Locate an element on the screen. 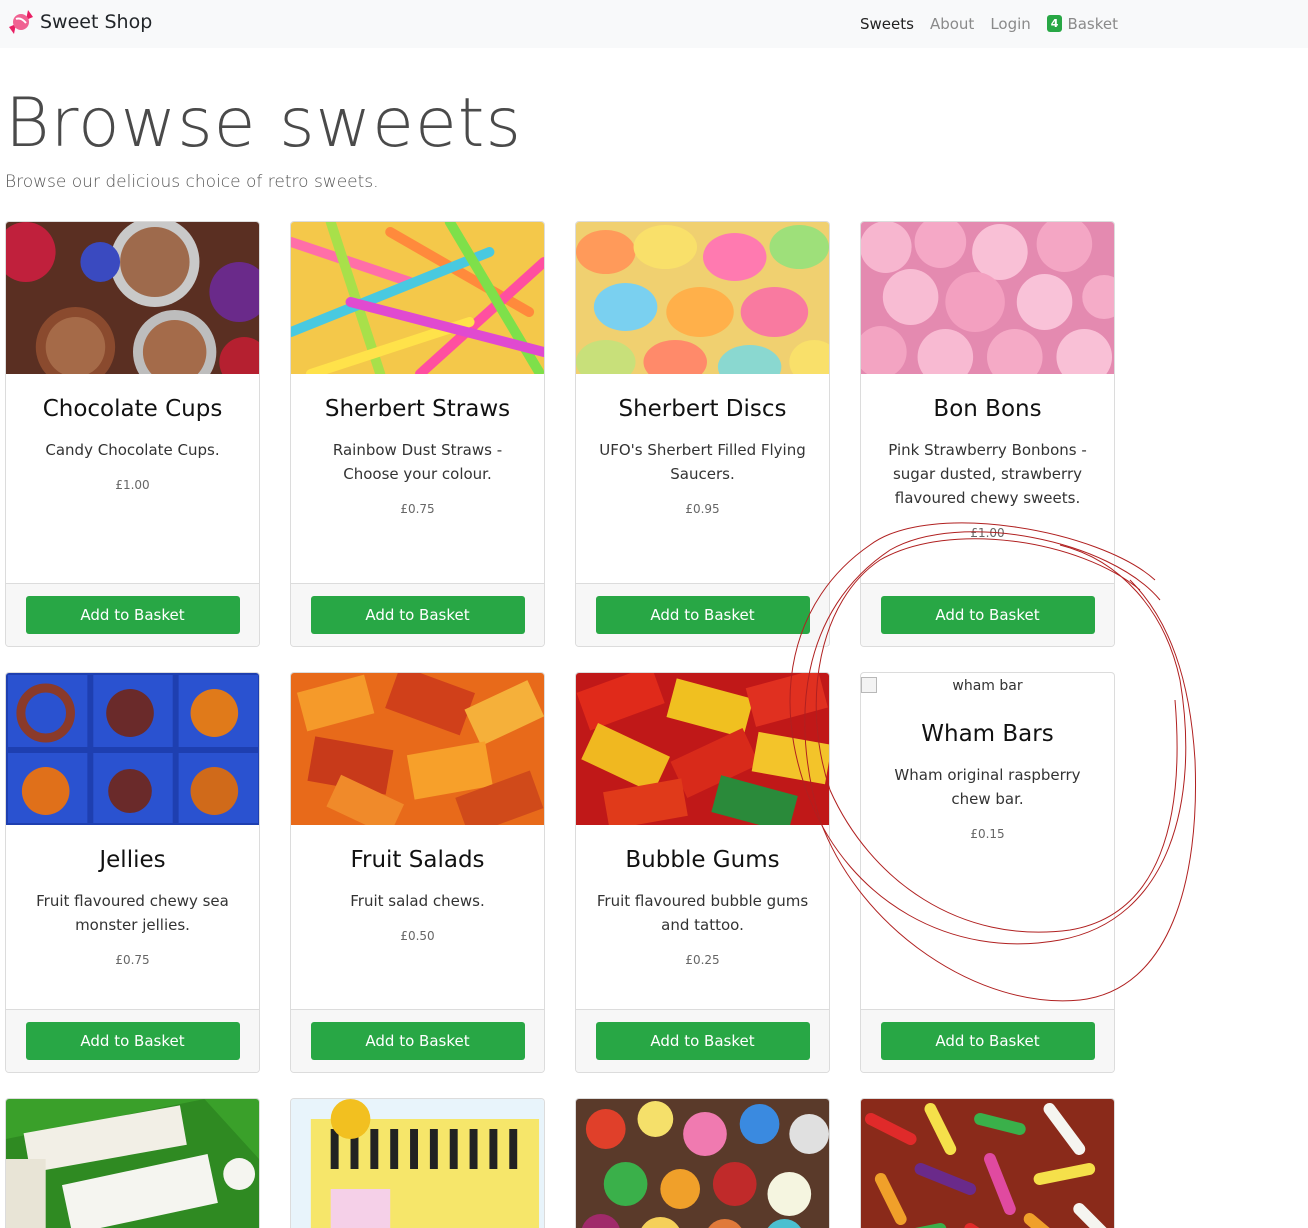  whistles-image is located at coordinates (132, 1163).